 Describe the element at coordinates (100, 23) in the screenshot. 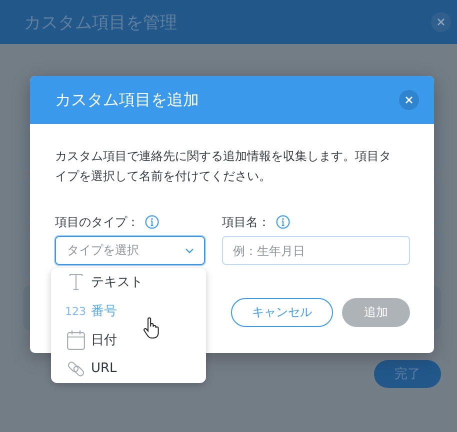

I see `window-title: カスタム項目を管理` at that location.